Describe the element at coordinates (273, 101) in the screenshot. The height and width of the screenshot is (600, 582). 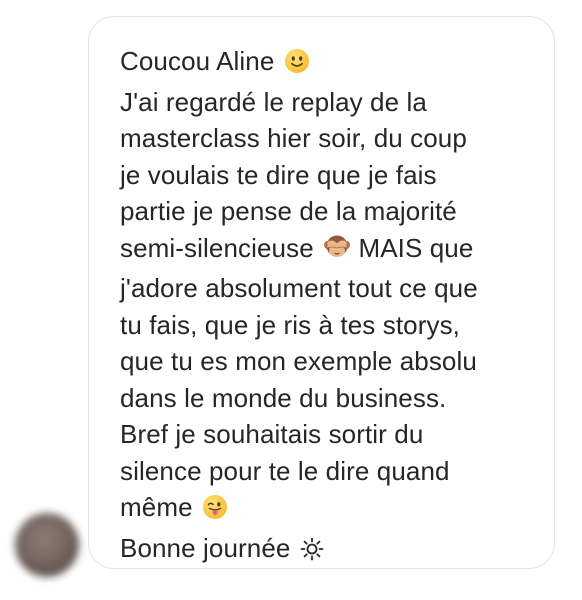
I see `message-line: J'ai regardé le replay de la` at that location.